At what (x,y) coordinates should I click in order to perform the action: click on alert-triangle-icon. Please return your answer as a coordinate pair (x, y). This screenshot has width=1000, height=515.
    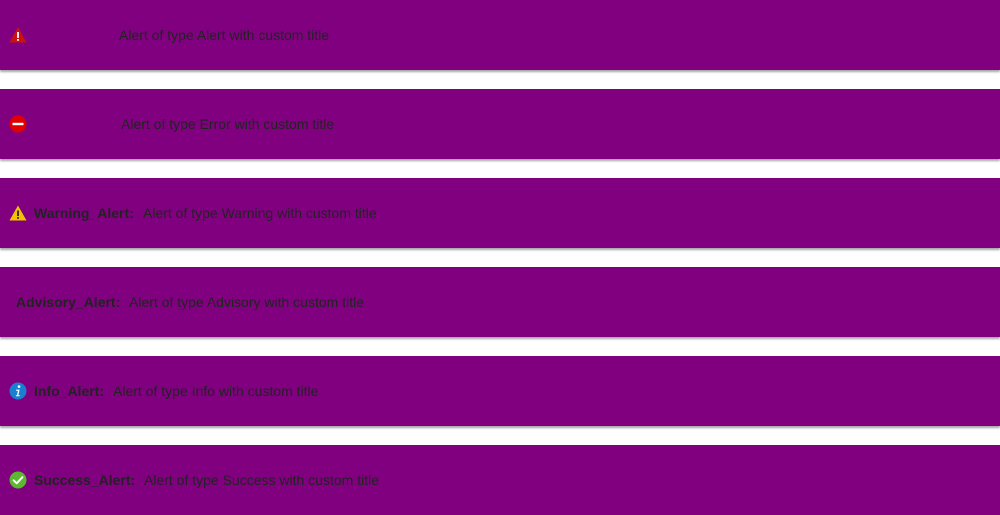
    Looking at the image, I should click on (18, 35).